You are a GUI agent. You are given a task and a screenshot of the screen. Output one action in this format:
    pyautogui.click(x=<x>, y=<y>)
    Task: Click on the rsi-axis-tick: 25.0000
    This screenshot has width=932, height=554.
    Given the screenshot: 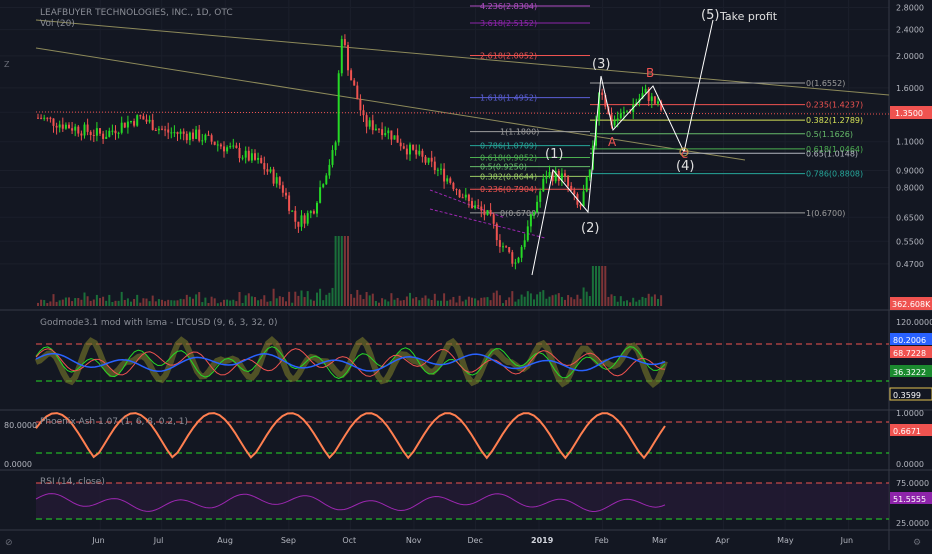 What is the action you would take?
    pyautogui.click(x=912, y=523)
    